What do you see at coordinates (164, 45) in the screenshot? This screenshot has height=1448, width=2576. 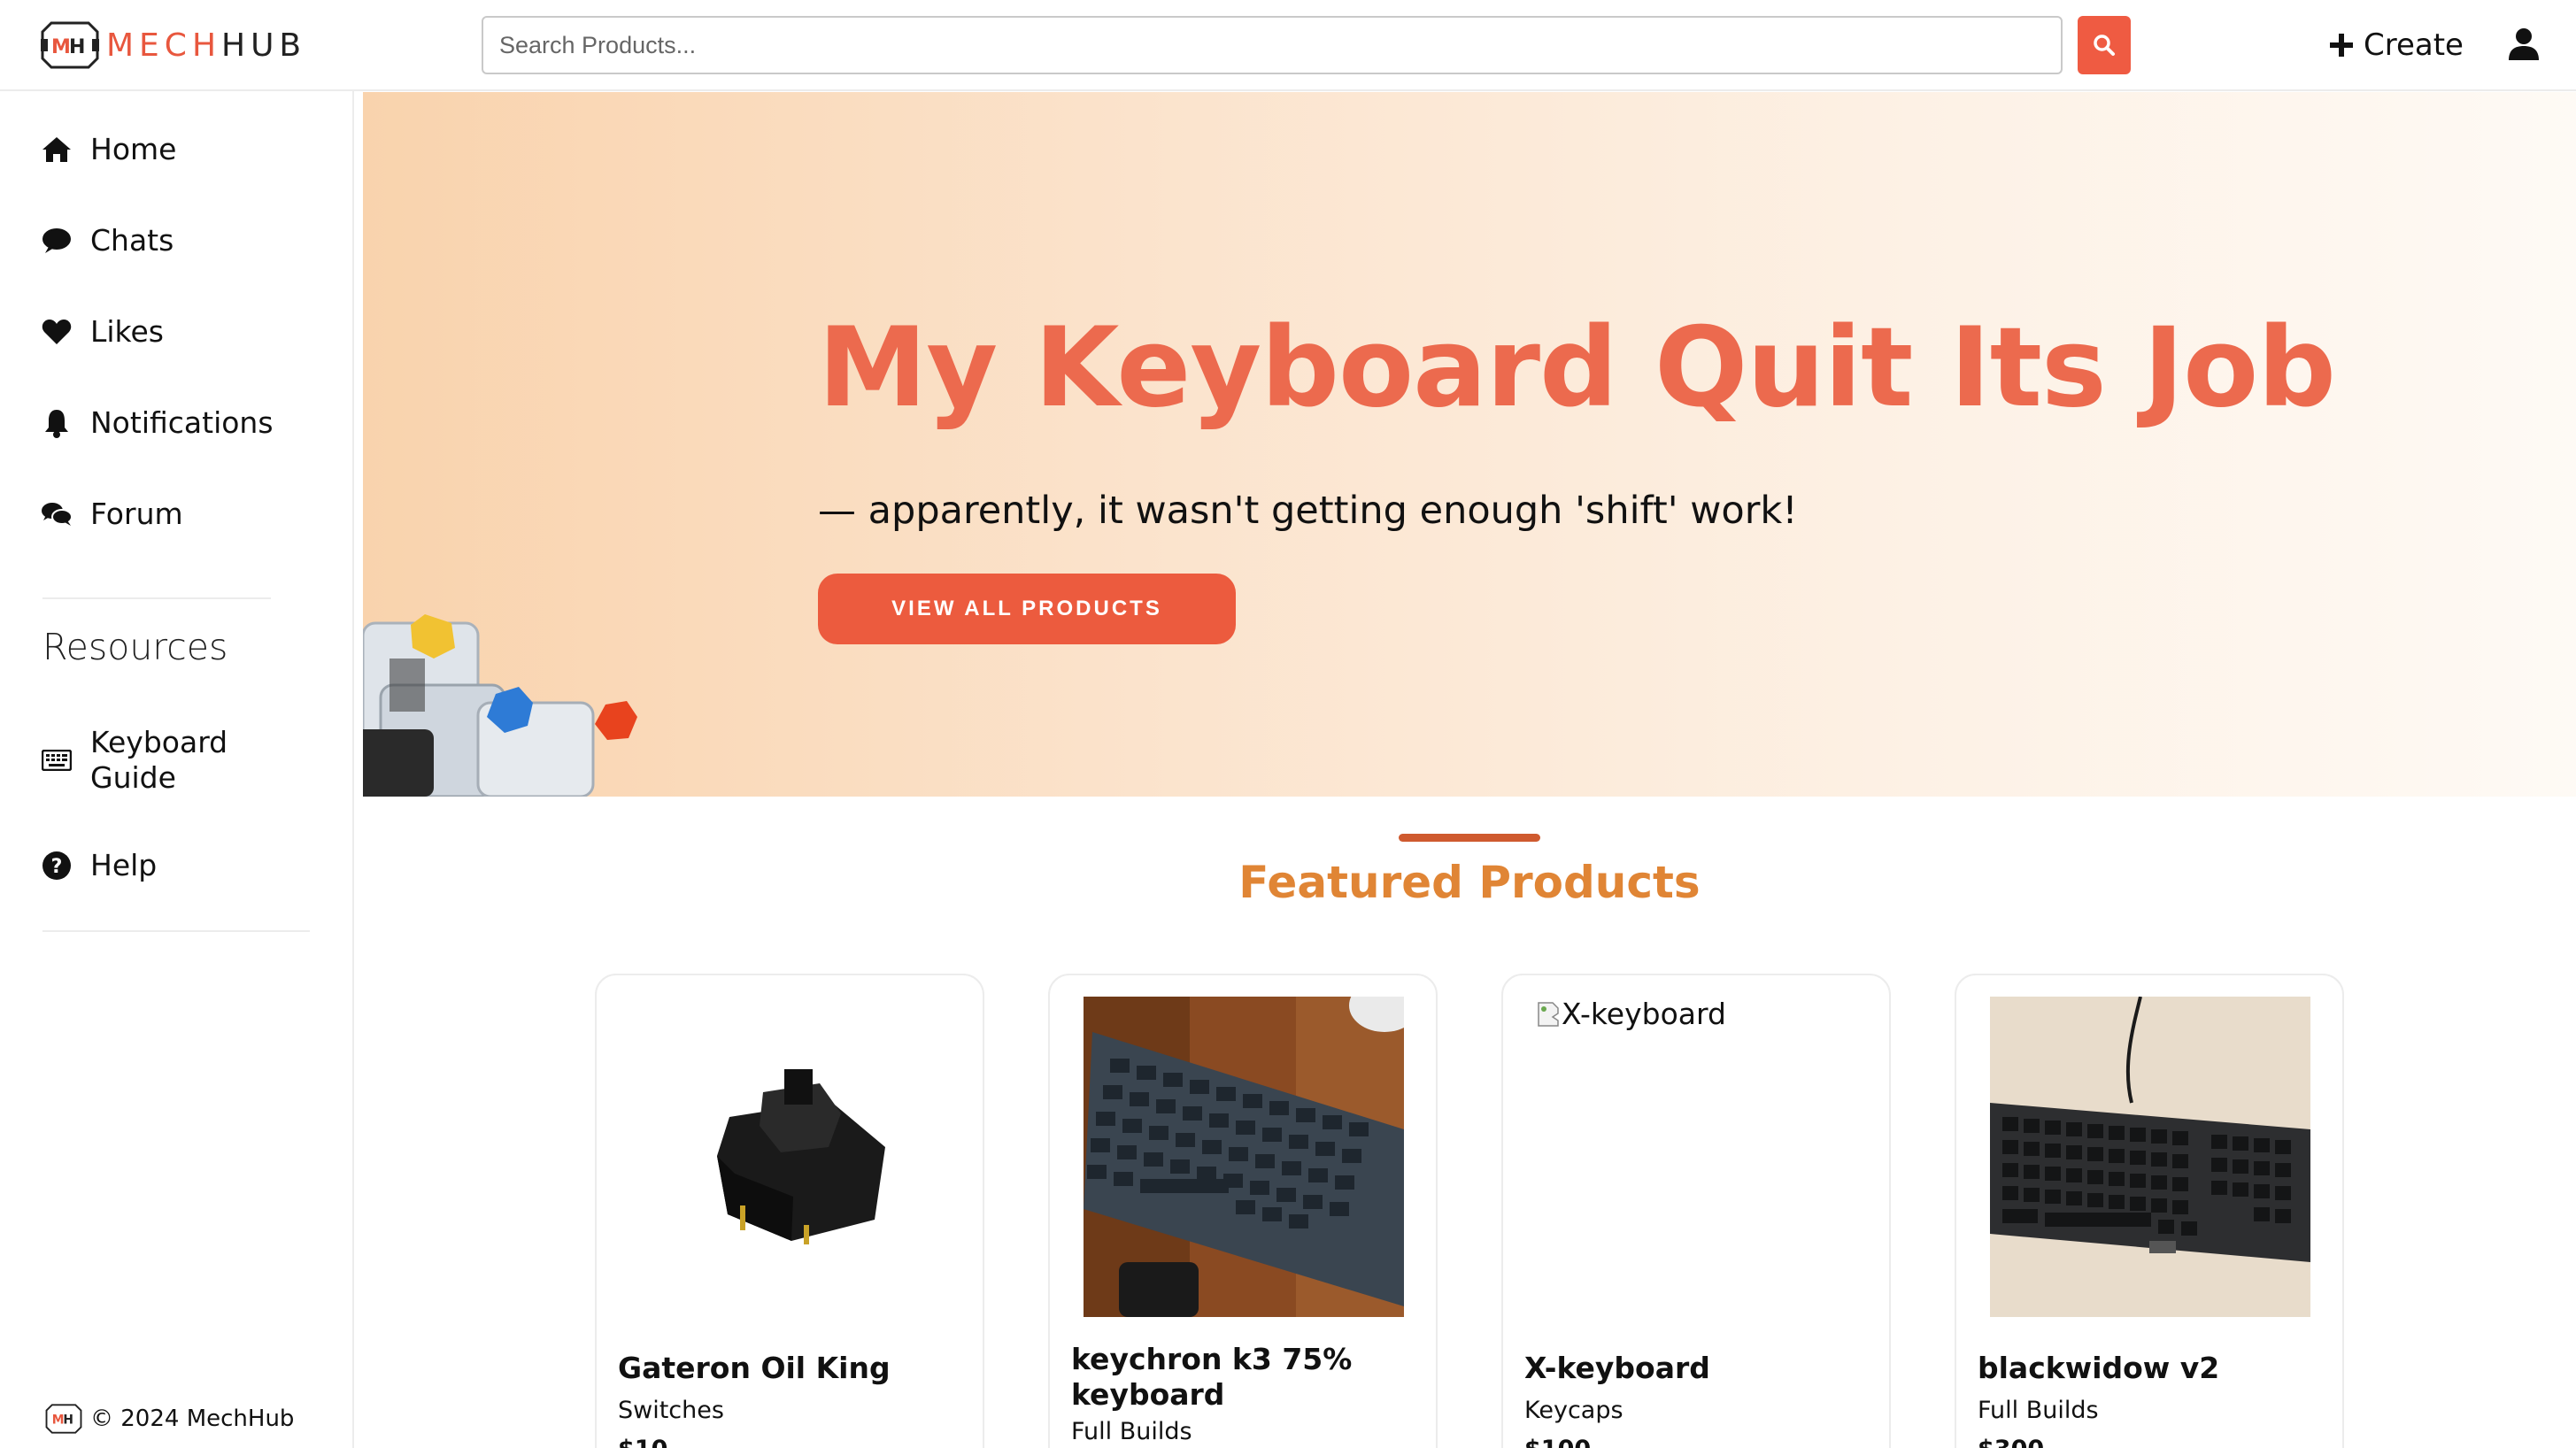 I see `logo-text-mech: MECH` at bounding box center [164, 45].